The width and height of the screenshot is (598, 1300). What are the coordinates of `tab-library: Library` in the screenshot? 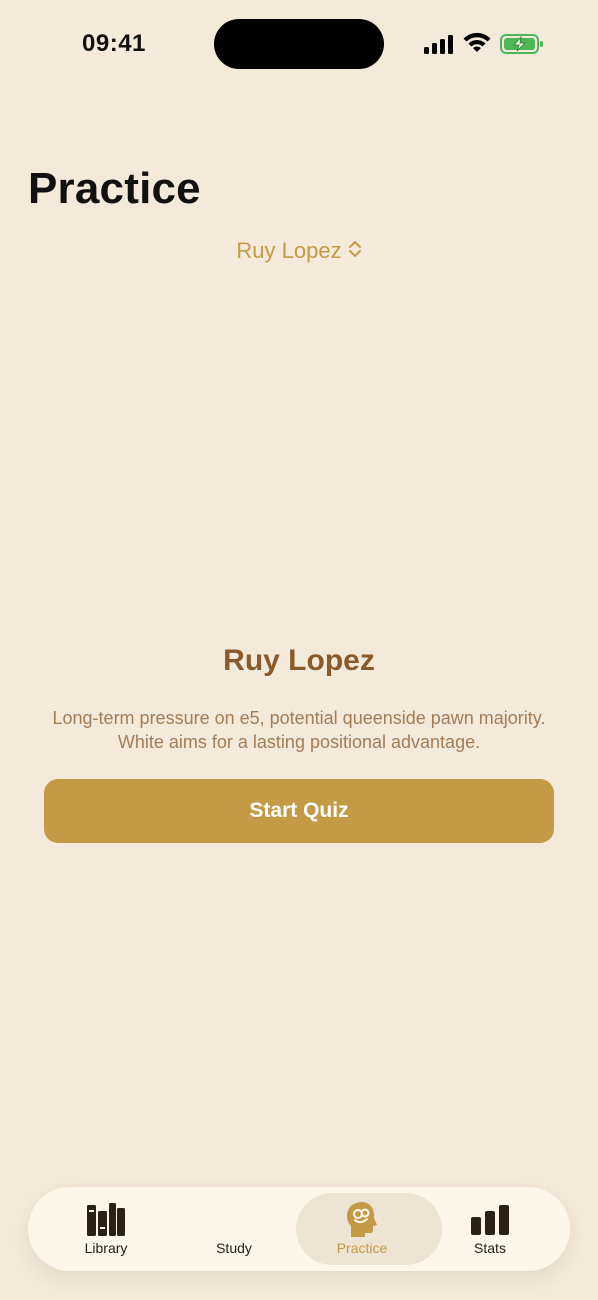 It's located at (106, 1229).